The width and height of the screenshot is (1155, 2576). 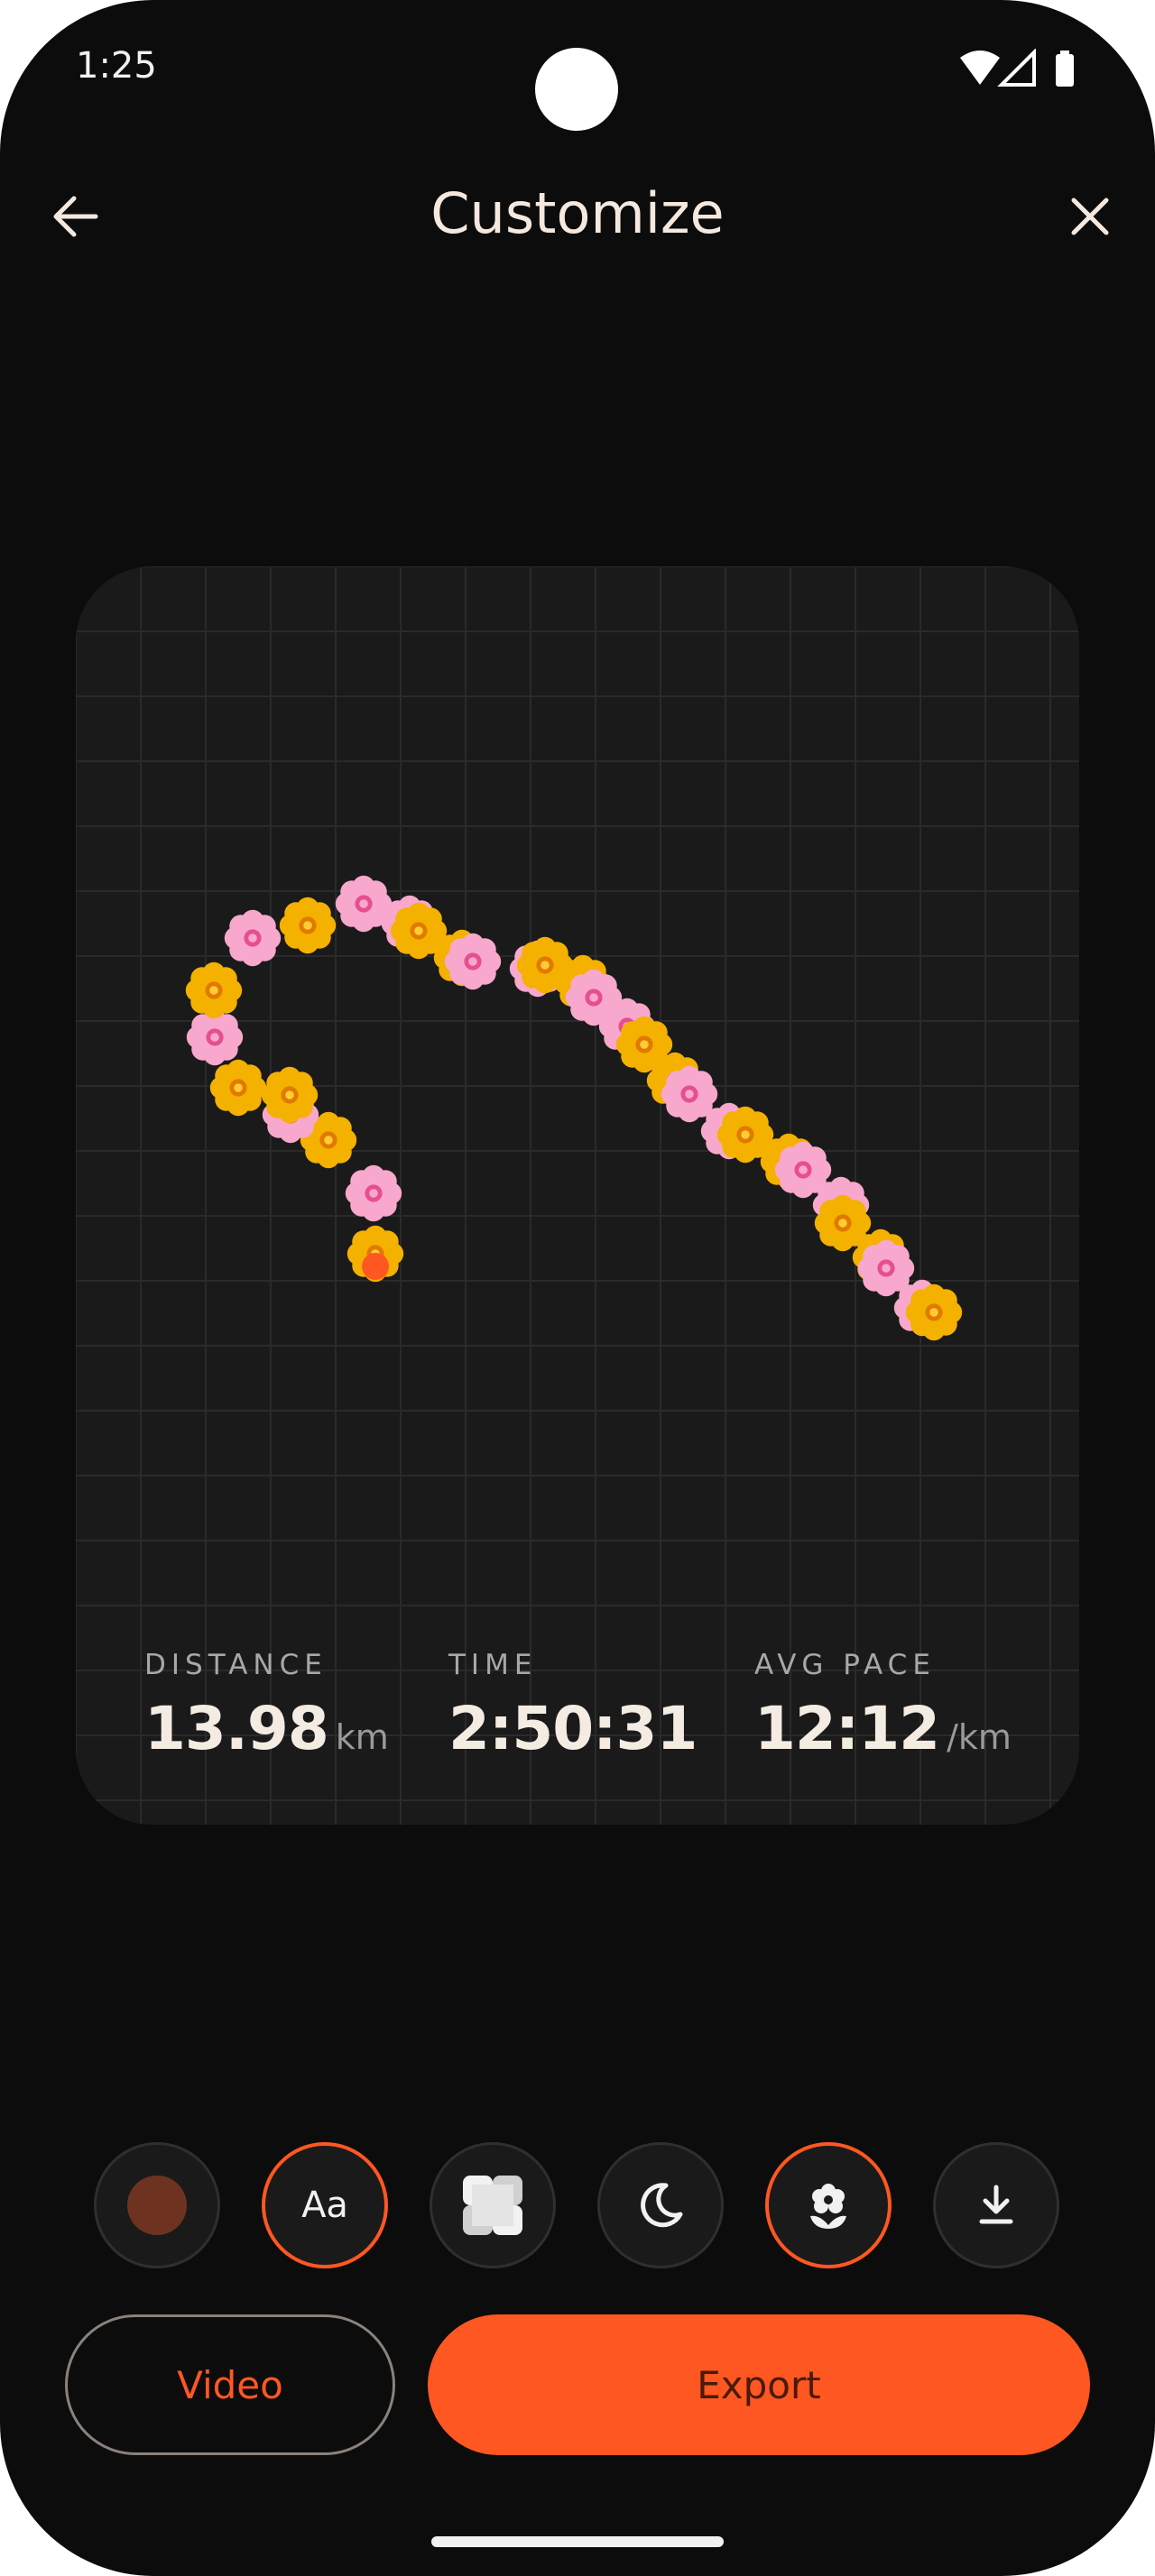 What do you see at coordinates (759, 2385) in the screenshot?
I see `export-button: Export` at bounding box center [759, 2385].